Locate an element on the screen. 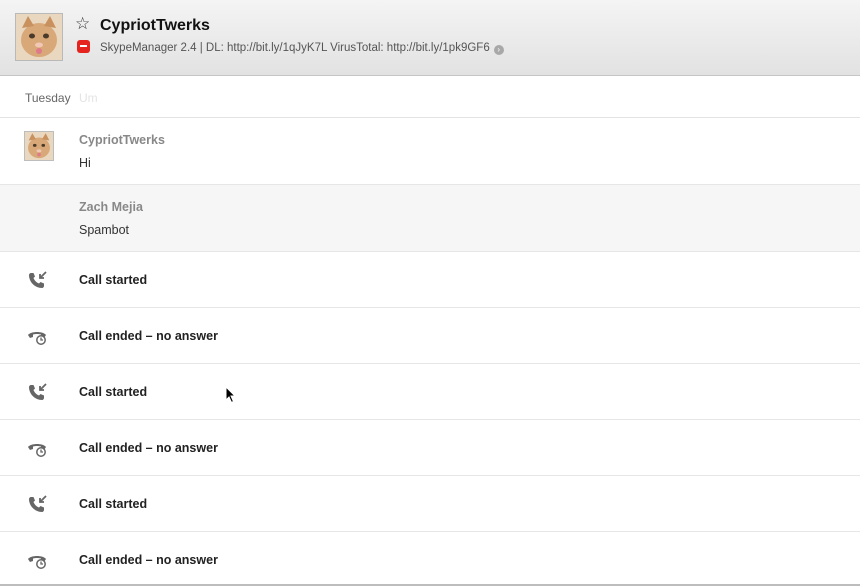  day-separator: Tuesday Um is located at coordinates (430, 97).